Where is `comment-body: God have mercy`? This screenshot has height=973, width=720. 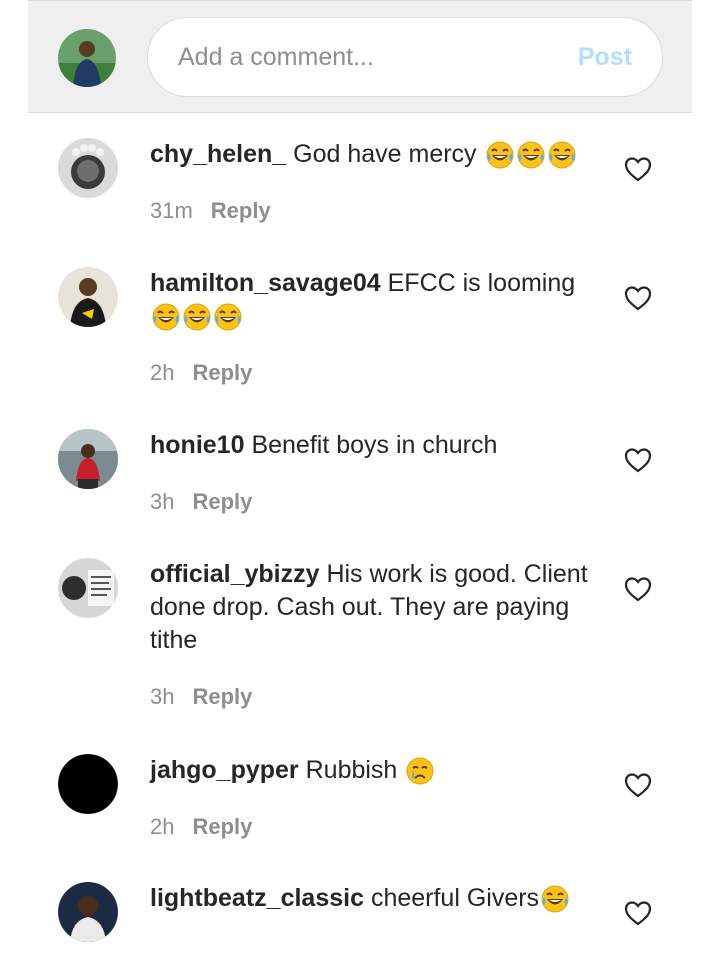 comment-body: God have mercy is located at coordinates (385, 154).